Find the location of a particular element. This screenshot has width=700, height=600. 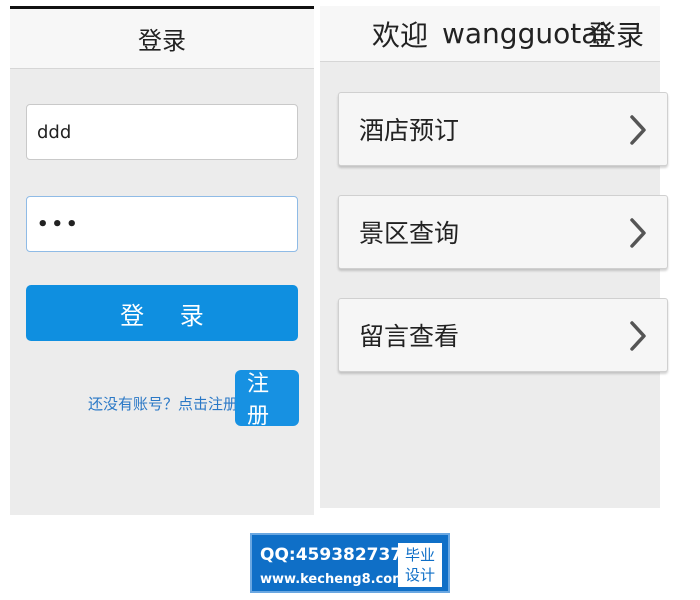

watermark-qq: QQ:459382737 is located at coordinates (331, 555).